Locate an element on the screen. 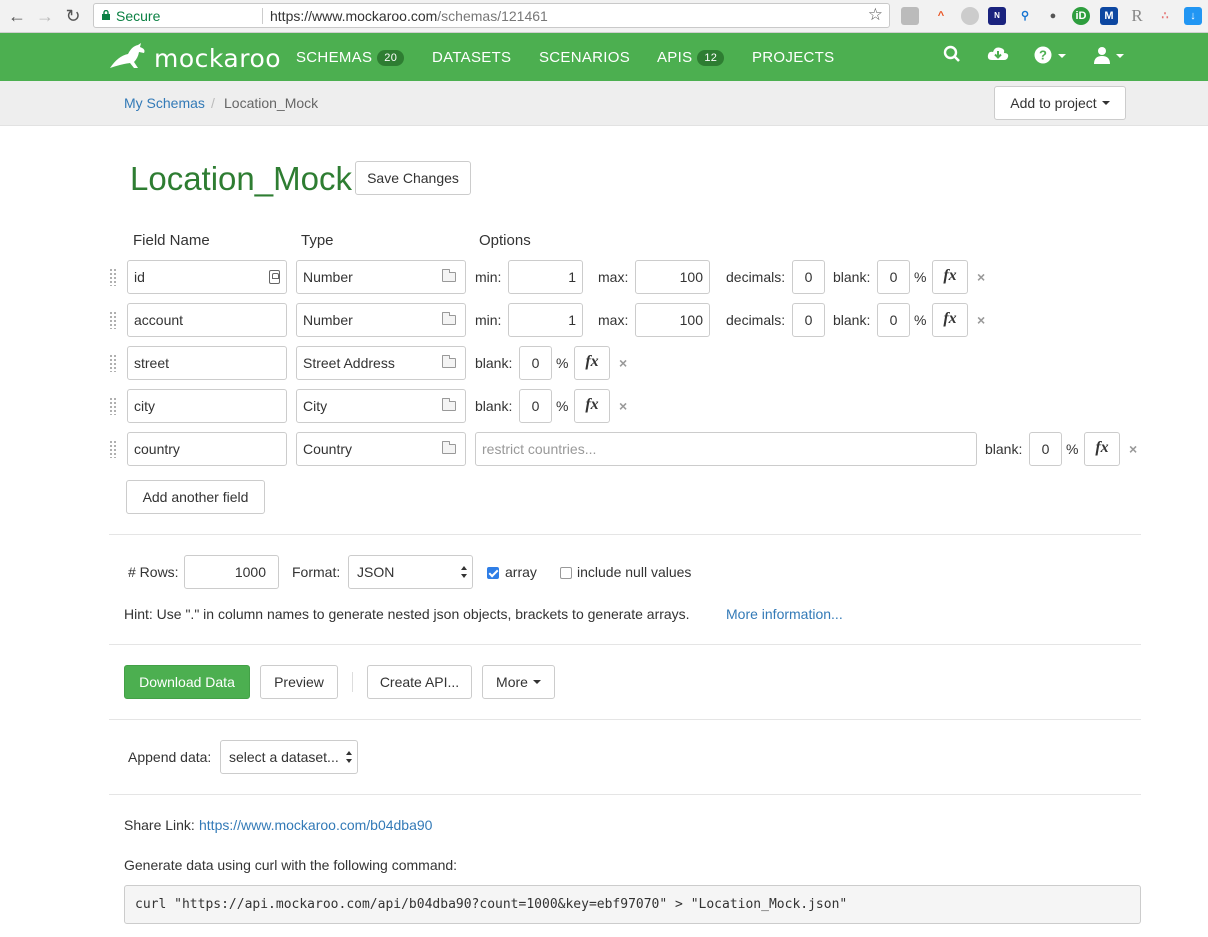  add-another-field-button: Add another field is located at coordinates (195, 497).